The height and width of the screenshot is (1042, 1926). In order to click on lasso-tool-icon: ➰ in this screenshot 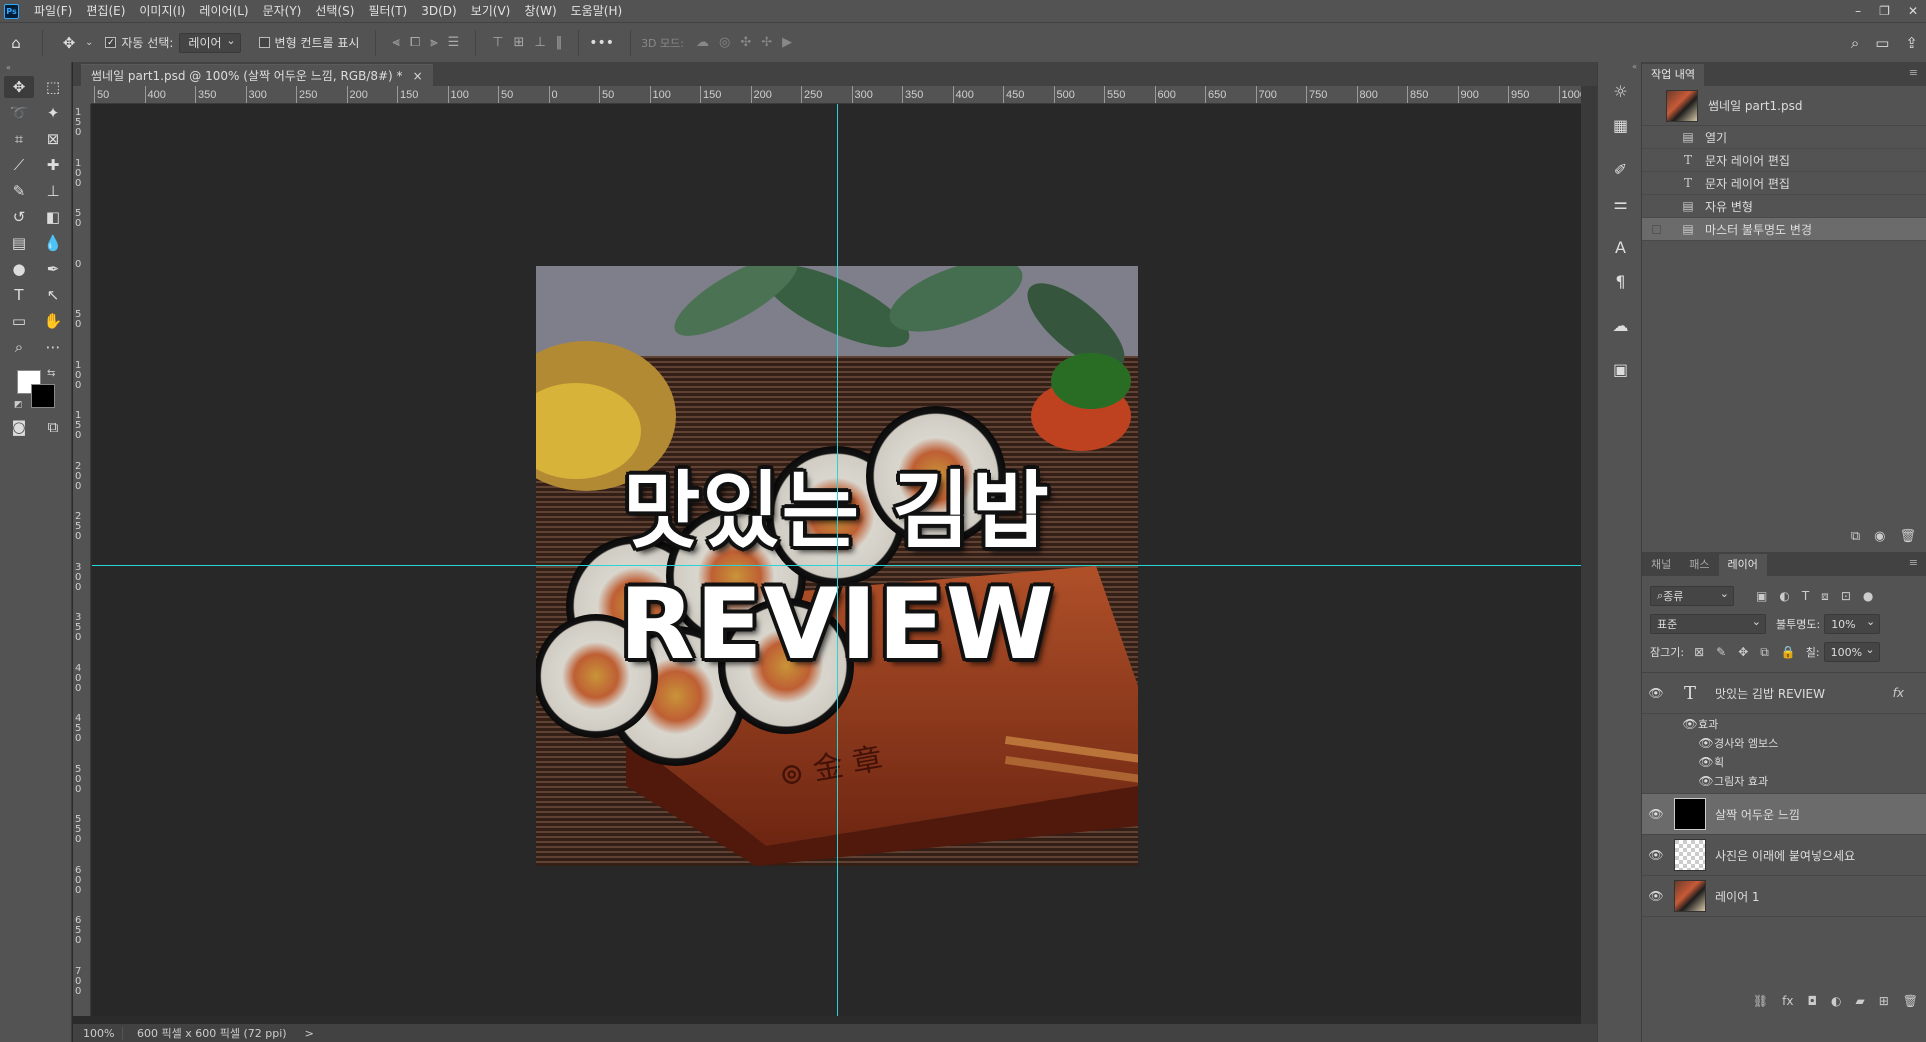, I will do `click(19, 113)`.